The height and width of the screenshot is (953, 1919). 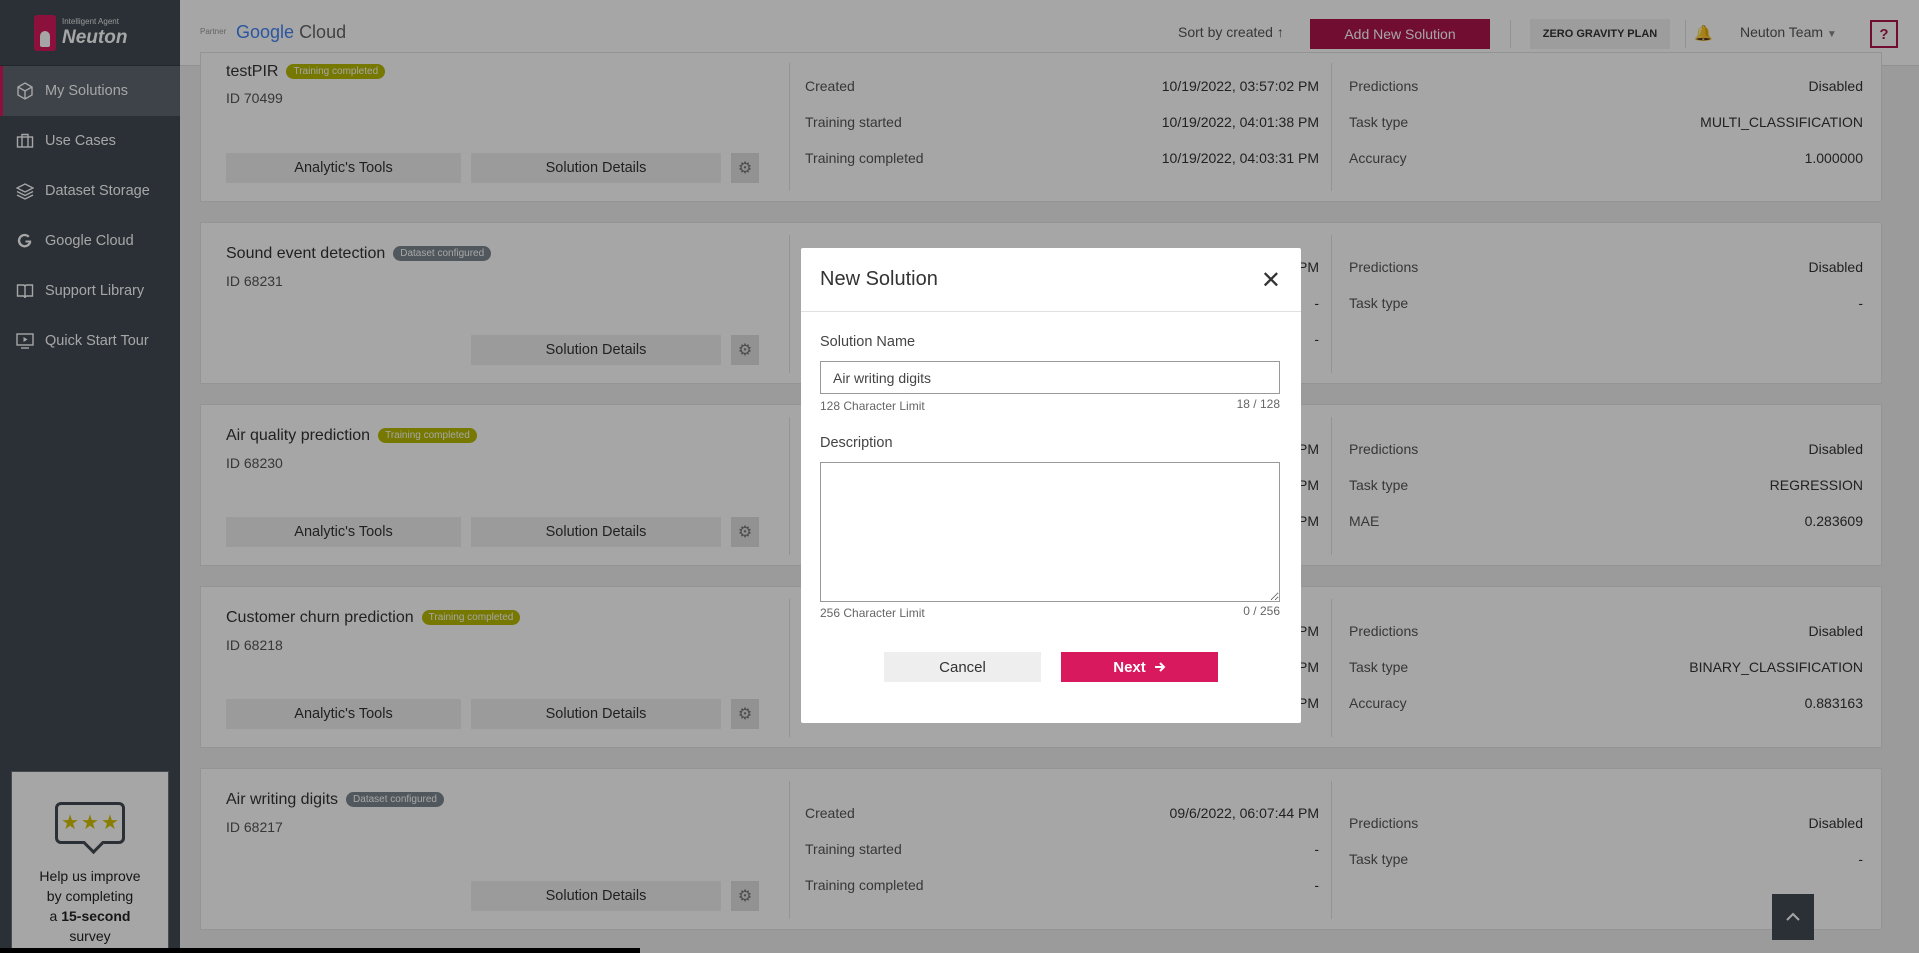 I want to click on description-label: Description, so click(x=856, y=443).